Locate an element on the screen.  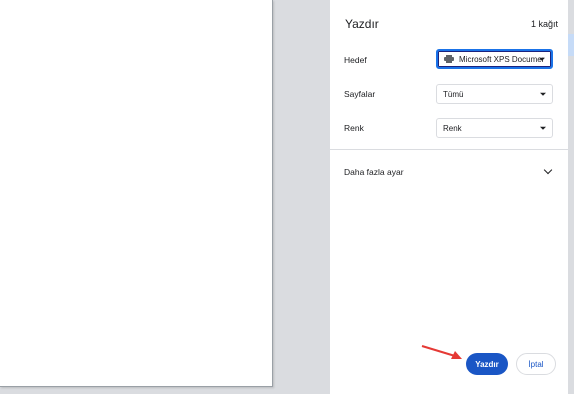
color-value: Renk is located at coordinates (452, 128).